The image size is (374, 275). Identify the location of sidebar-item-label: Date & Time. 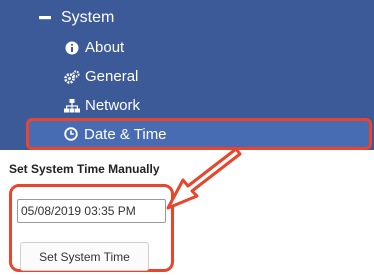
(125, 134).